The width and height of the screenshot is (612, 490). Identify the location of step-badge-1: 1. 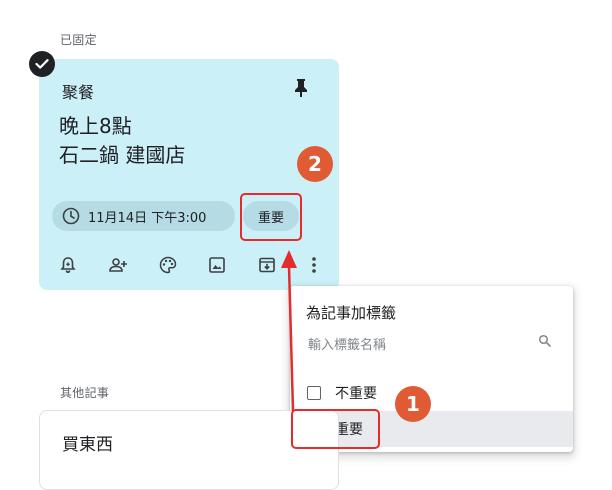
(413, 404).